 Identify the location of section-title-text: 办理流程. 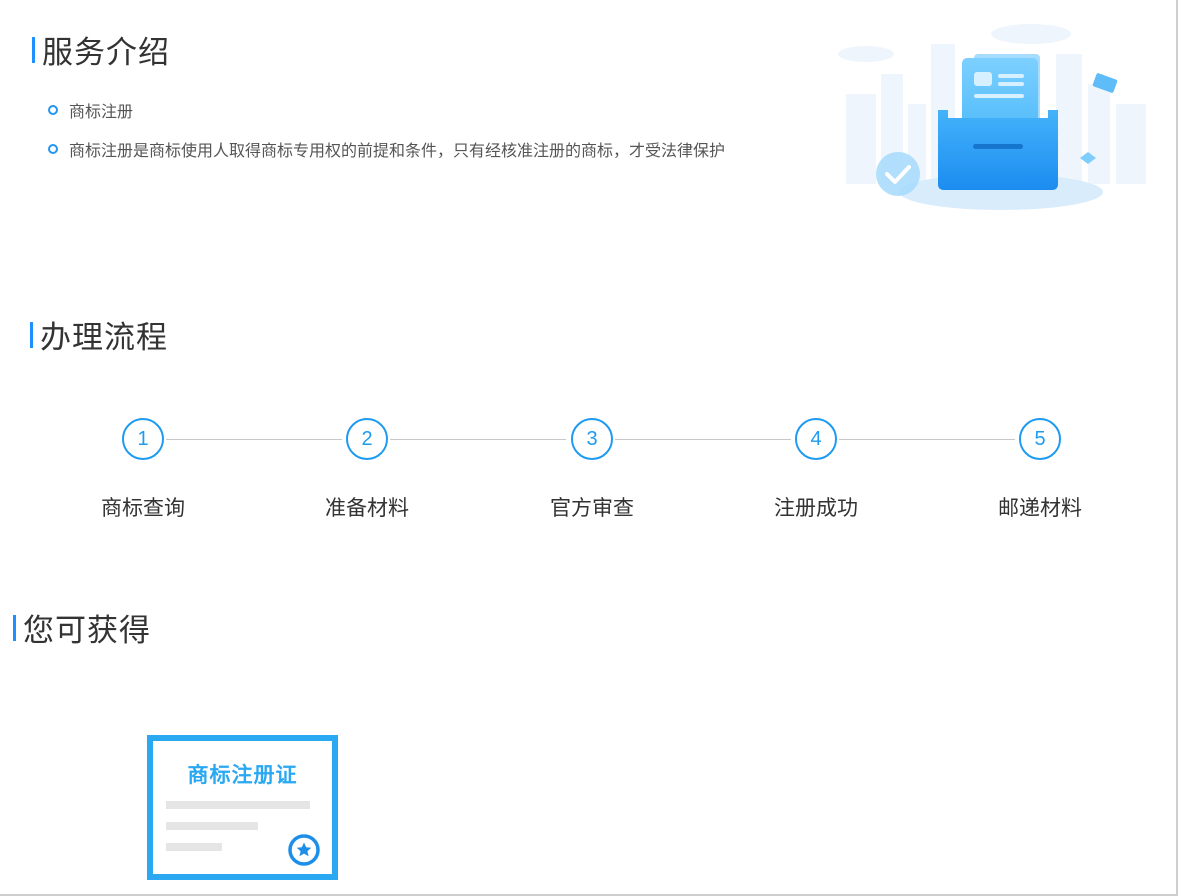
(104, 337).